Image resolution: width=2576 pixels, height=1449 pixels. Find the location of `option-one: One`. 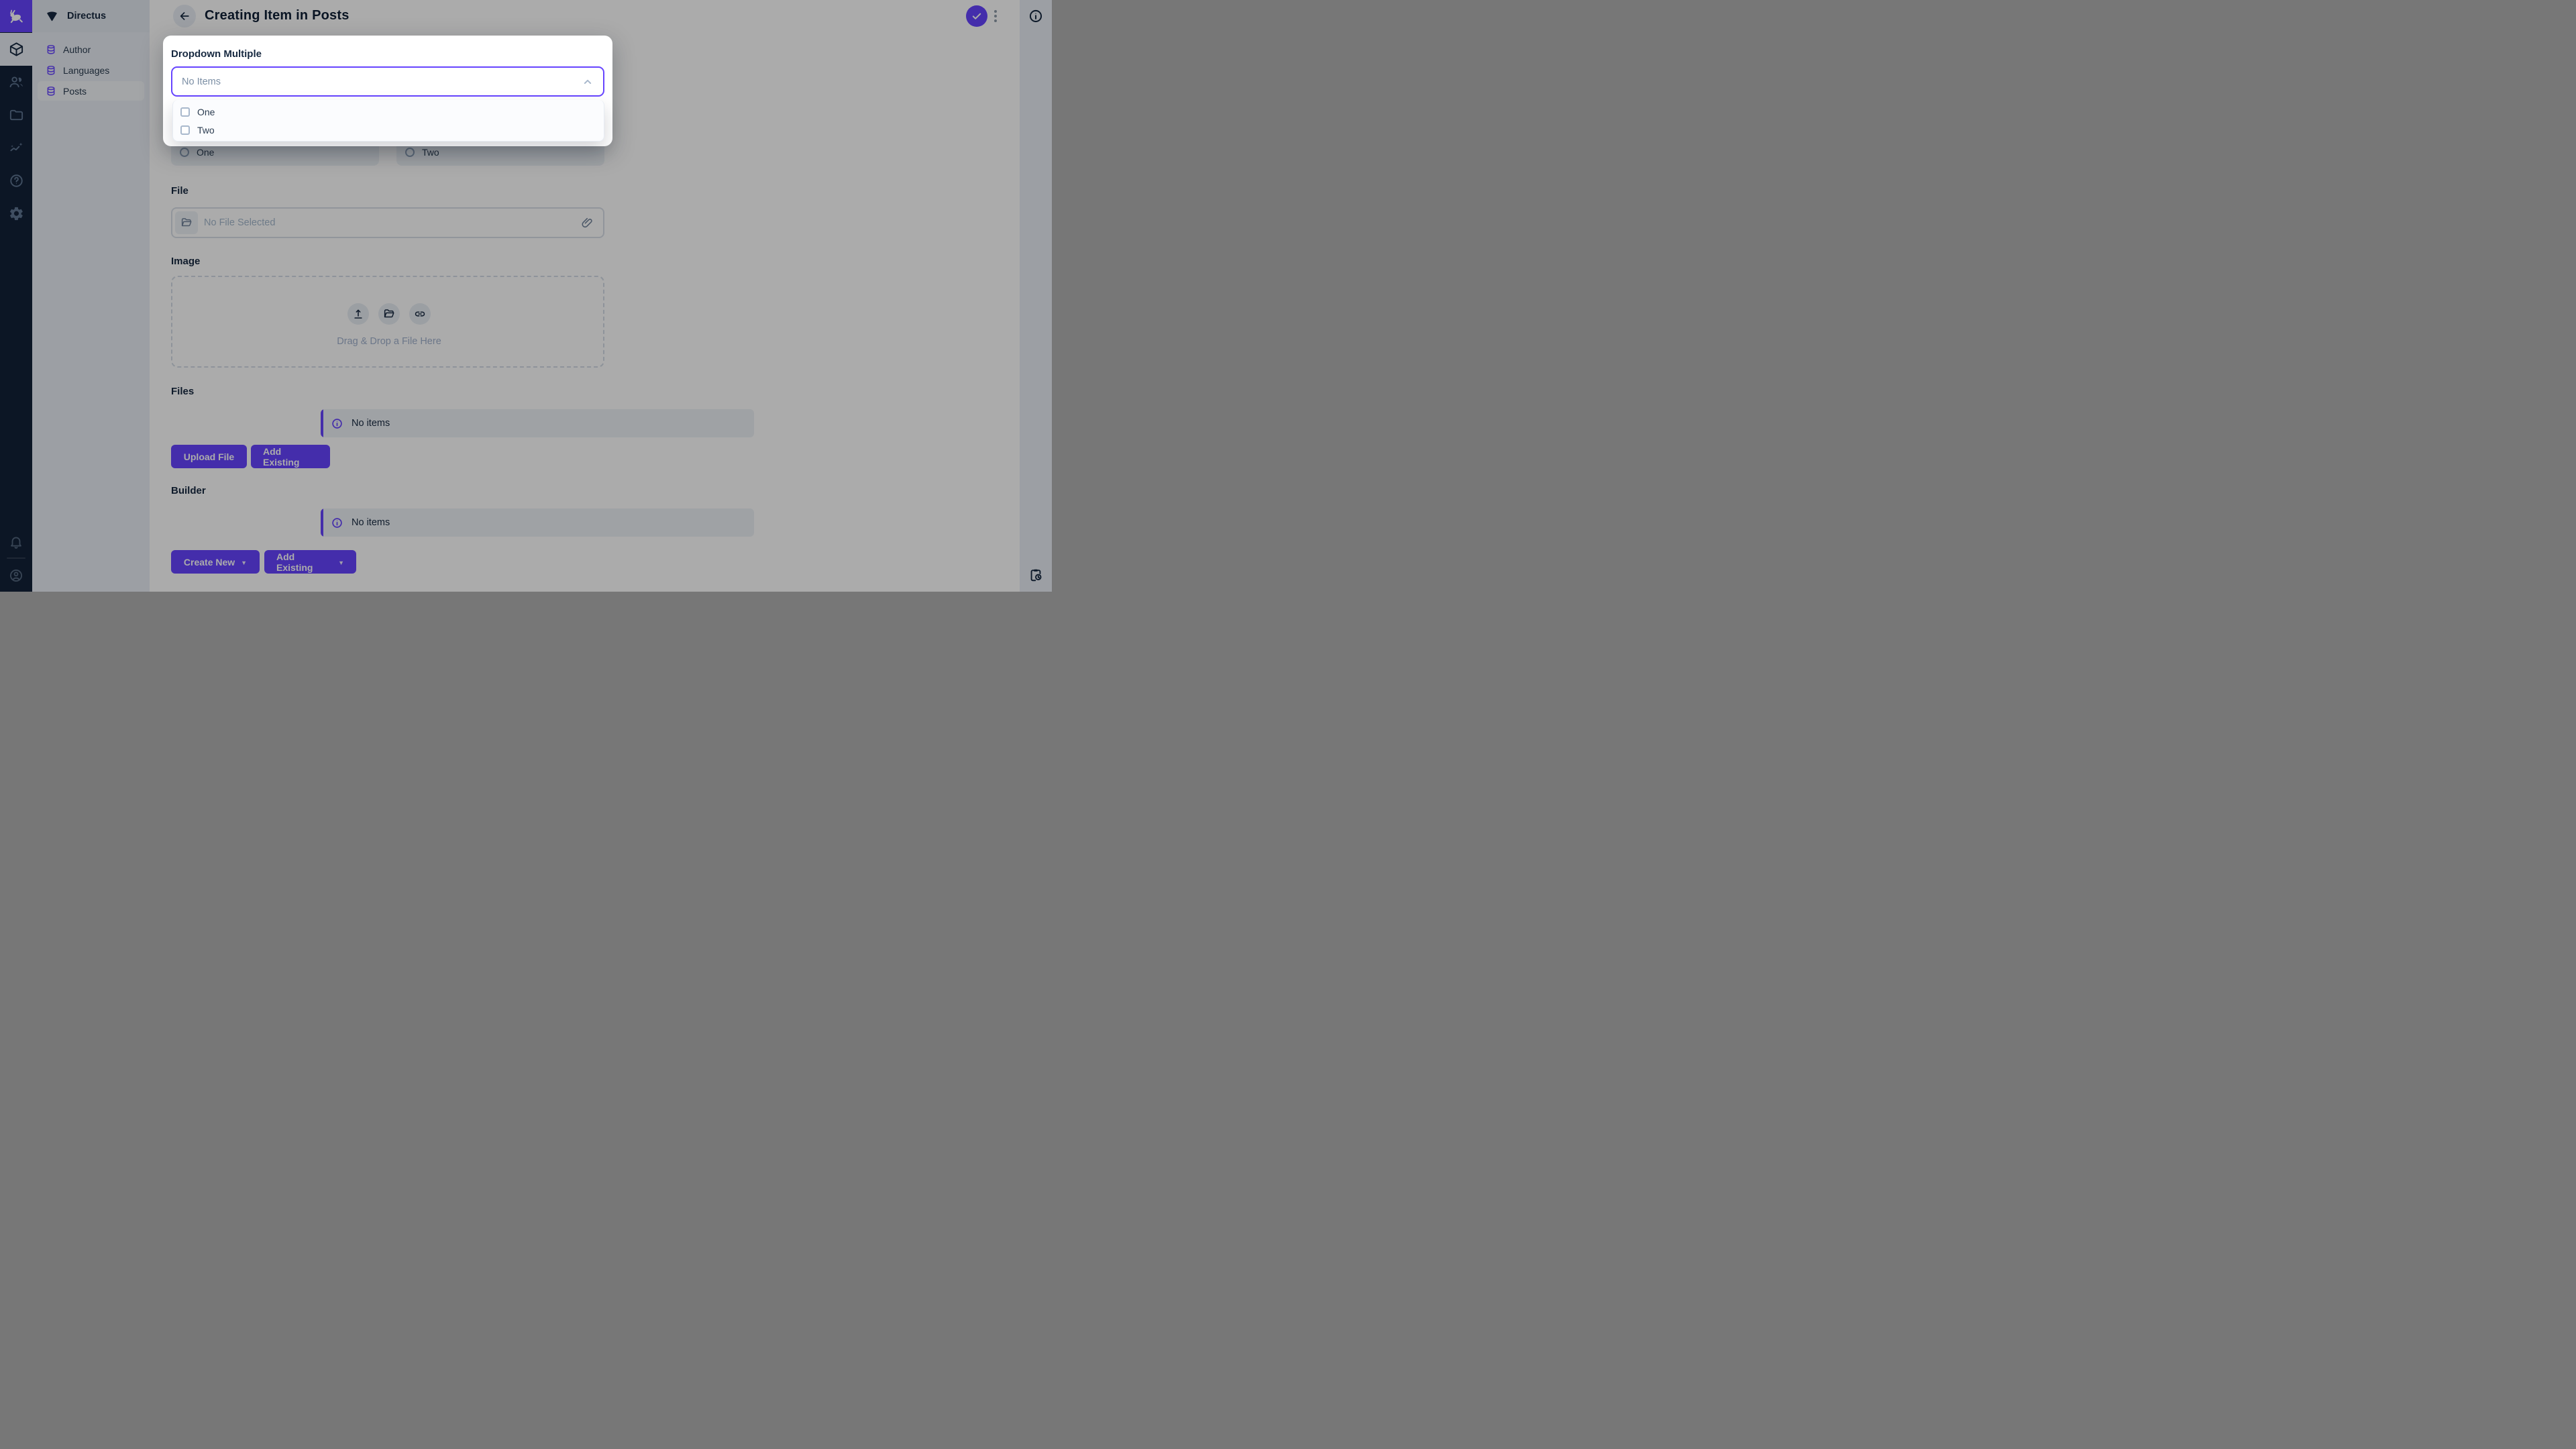

option-one: One is located at coordinates (388, 112).